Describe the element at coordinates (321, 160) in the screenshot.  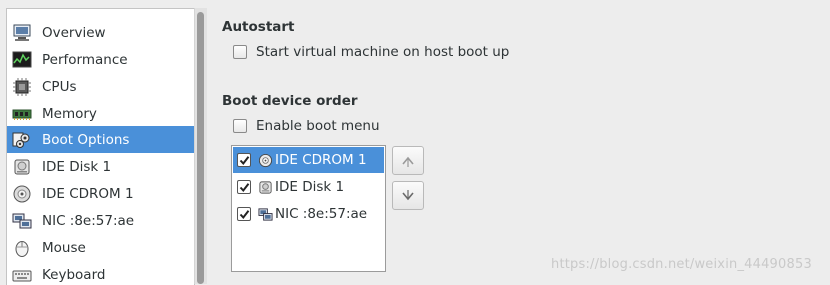
I see `boot-device-label: IDE CDROM 1` at that location.